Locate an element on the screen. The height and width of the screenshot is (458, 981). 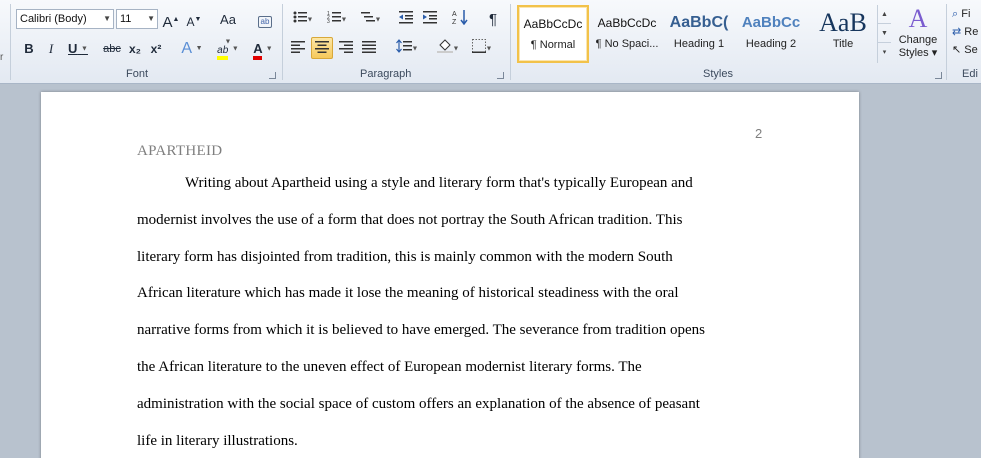
shrink-font-label: A is located at coordinates (190, 22).